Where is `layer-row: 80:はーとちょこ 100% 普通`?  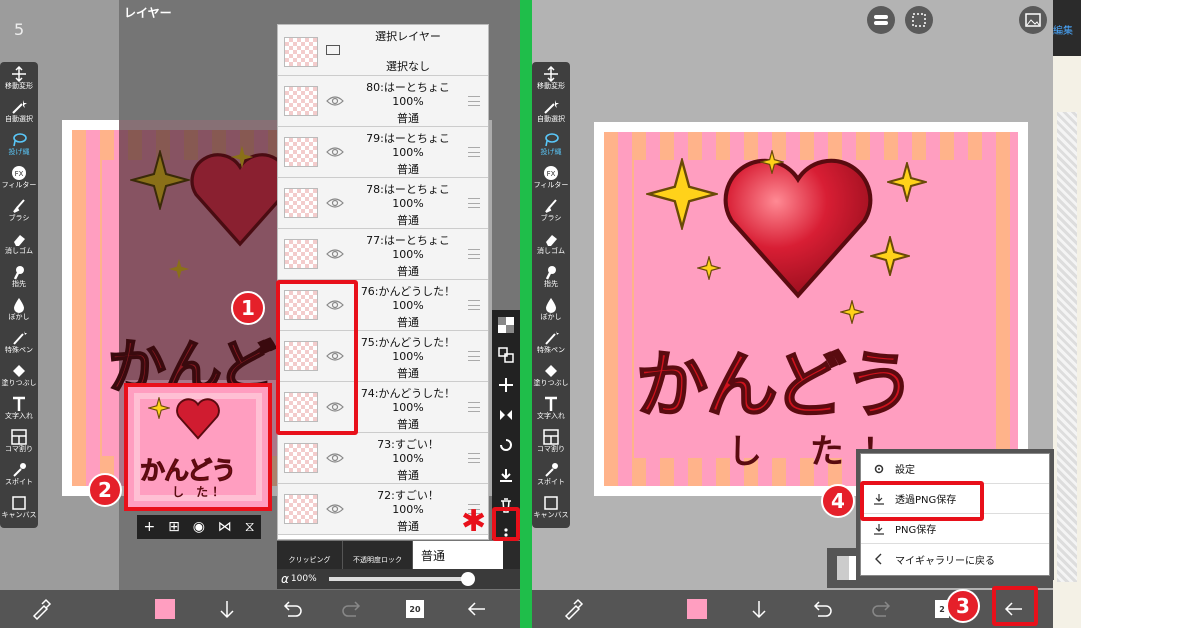 layer-row: 80:はーとちょこ 100% 普通 is located at coordinates (383, 101).